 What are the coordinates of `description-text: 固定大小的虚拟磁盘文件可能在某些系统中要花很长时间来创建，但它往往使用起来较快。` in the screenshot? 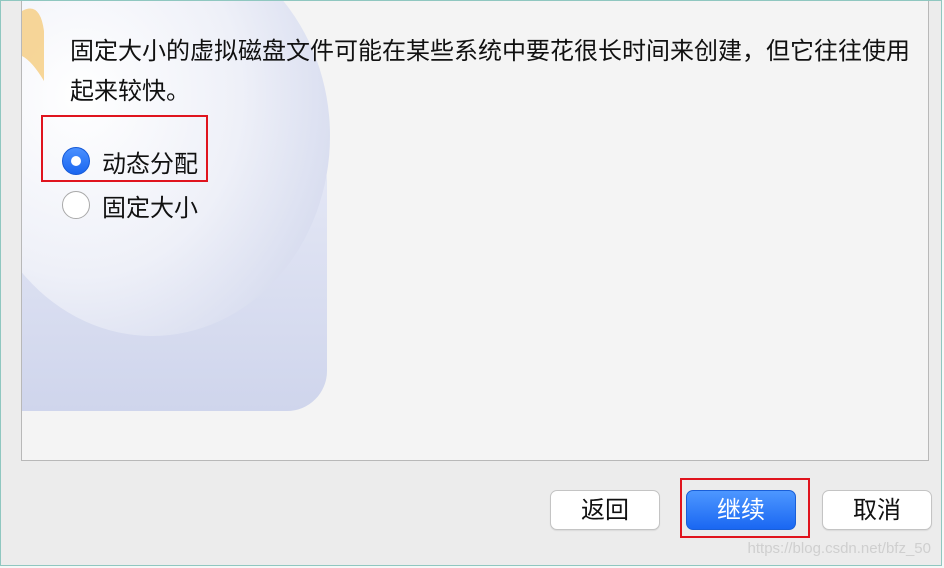 It's located at (490, 71).